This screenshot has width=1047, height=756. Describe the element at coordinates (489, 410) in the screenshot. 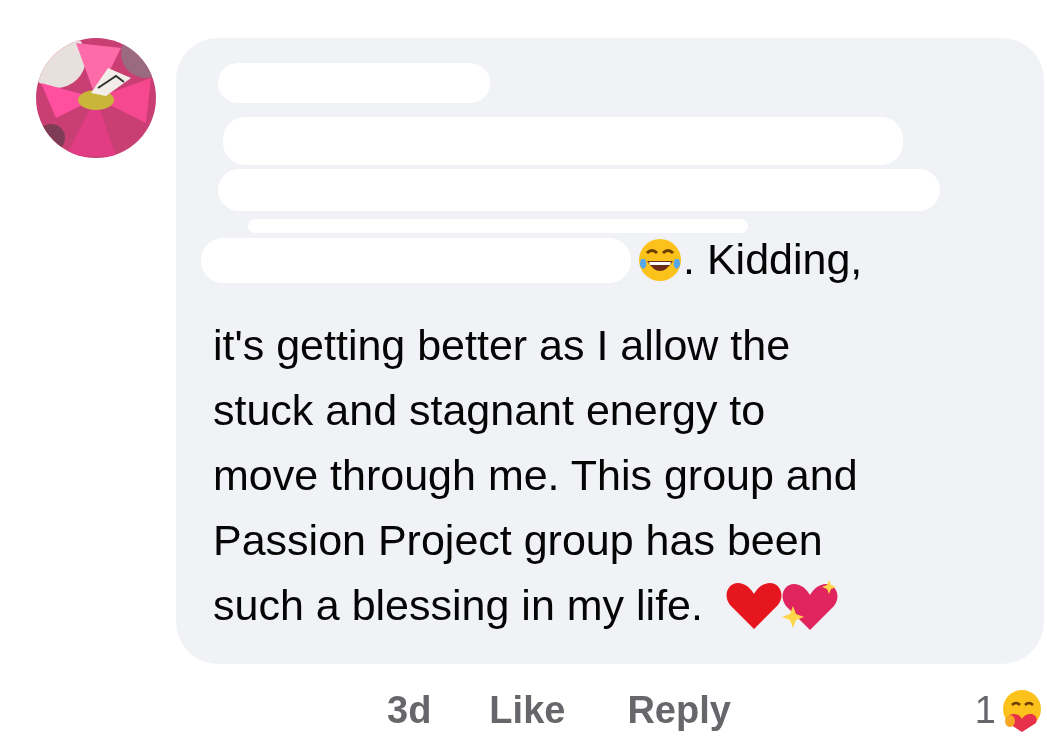

I see `comment-text: stuck and stagnant energy to` at that location.